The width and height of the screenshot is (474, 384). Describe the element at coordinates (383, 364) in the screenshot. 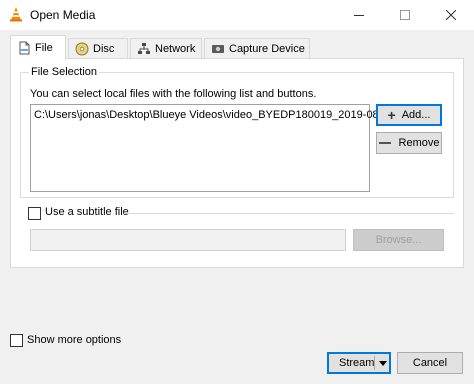

I see `dropdown-arrow-icon` at that location.